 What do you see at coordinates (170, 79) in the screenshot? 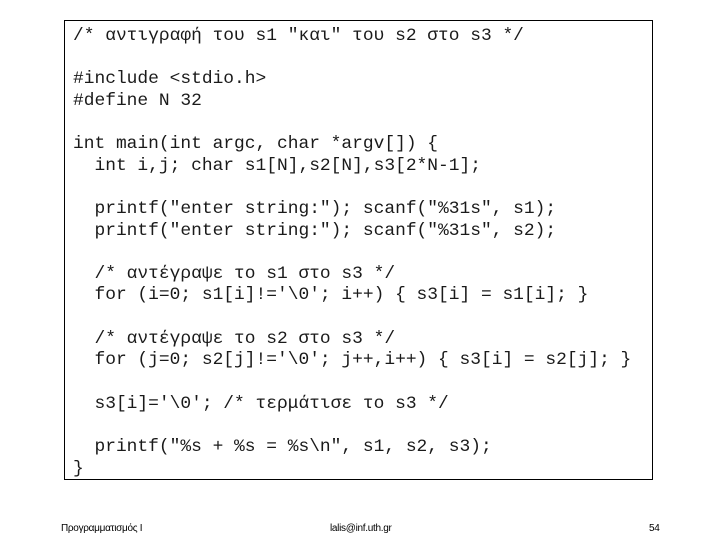
I see `code-include-line: #include <stdio.h>` at bounding box center [170, 79].